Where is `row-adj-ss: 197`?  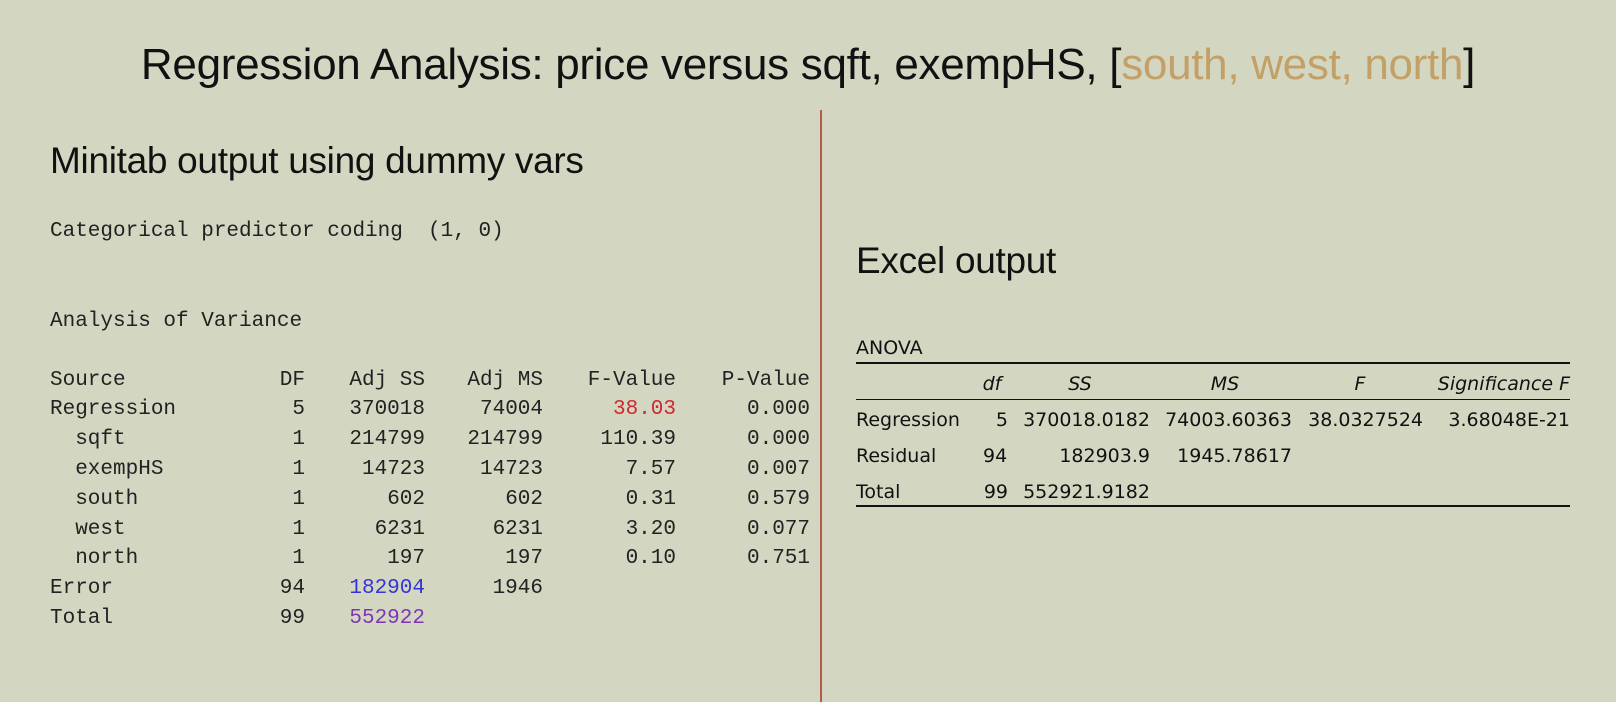 row-adj-ss: 197 is located at coordinates (406, 558).